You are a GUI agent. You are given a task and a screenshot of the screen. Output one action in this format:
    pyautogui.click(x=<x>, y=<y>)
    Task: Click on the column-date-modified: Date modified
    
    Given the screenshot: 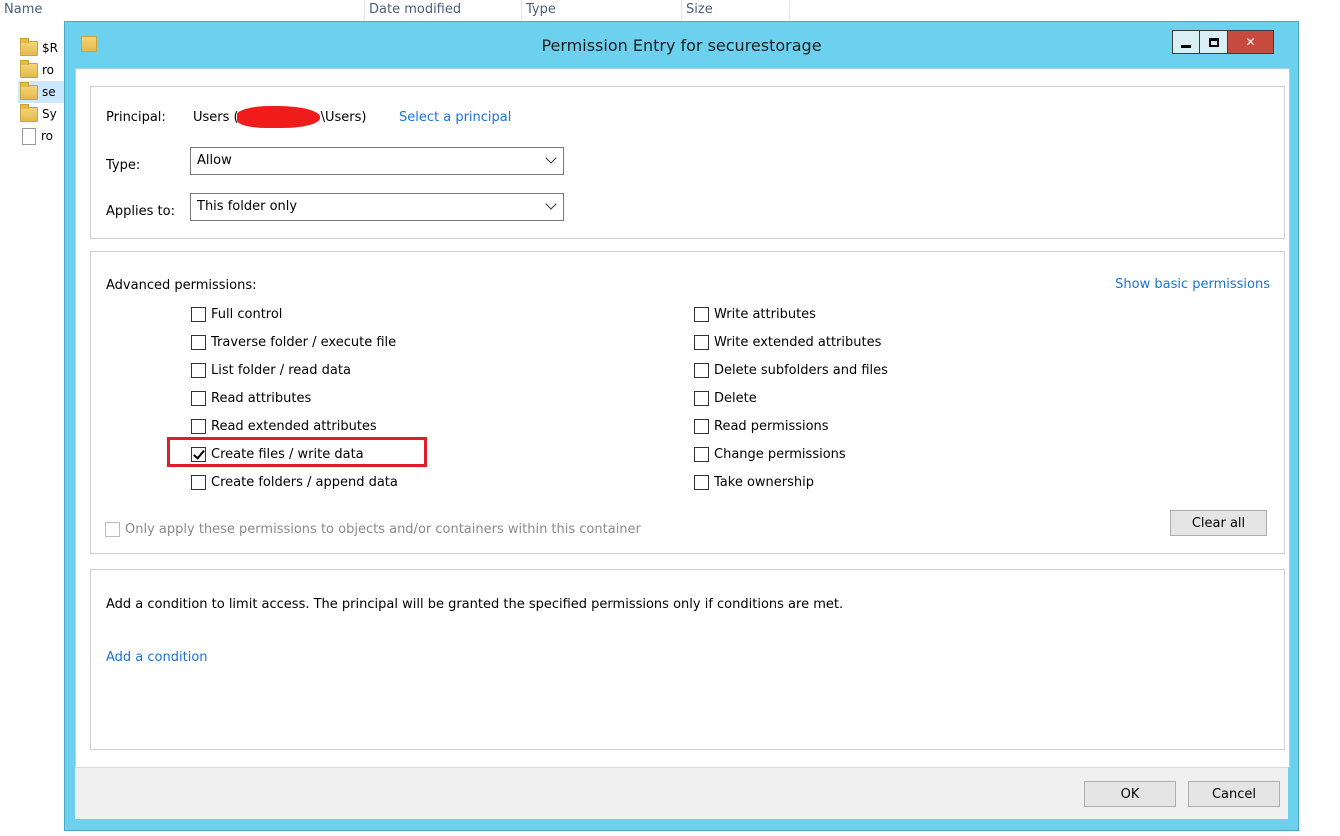 What is the action you would take?
    pyautogui.click(x=443, y=11)
    